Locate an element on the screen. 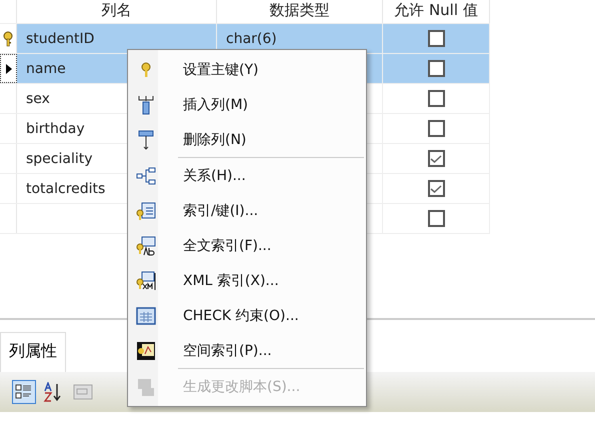 The height and width of the screenshot is (421, 595). column-name: speciality is located at coordinates (59, 158).